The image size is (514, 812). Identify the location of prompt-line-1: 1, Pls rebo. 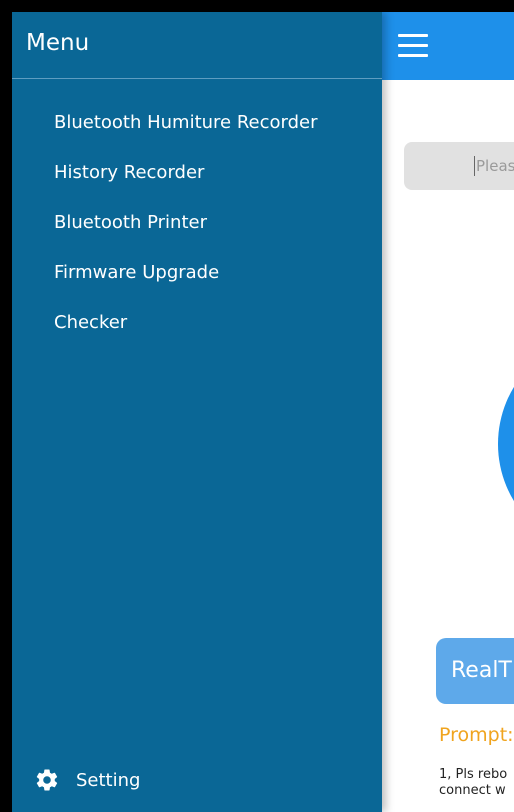
(473, 774).